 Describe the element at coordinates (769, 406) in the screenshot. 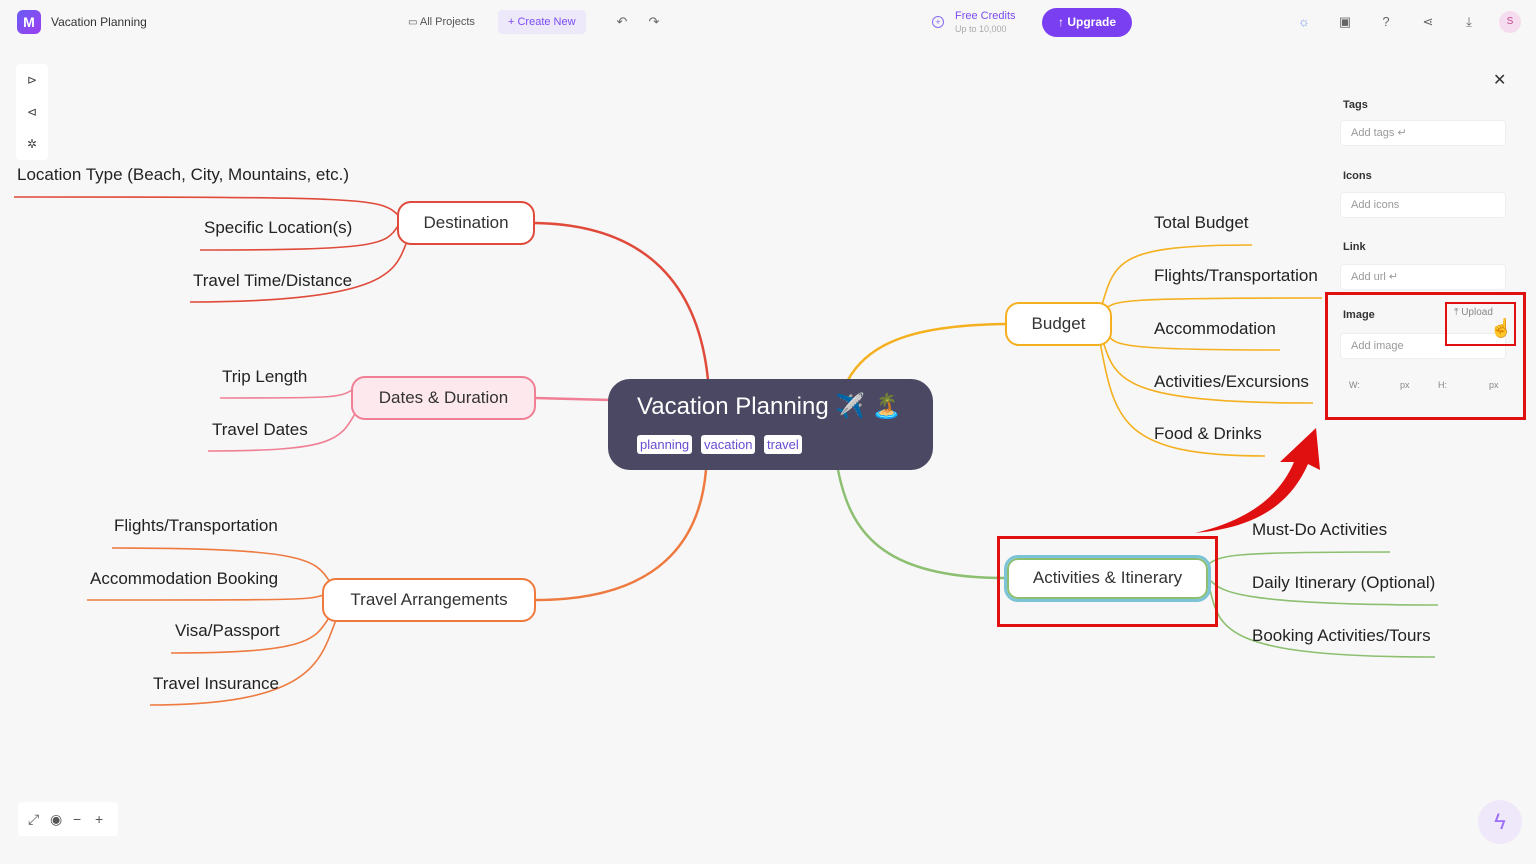

I see `root-title: Vacation Planning ✈️ 🏝️` at that location.